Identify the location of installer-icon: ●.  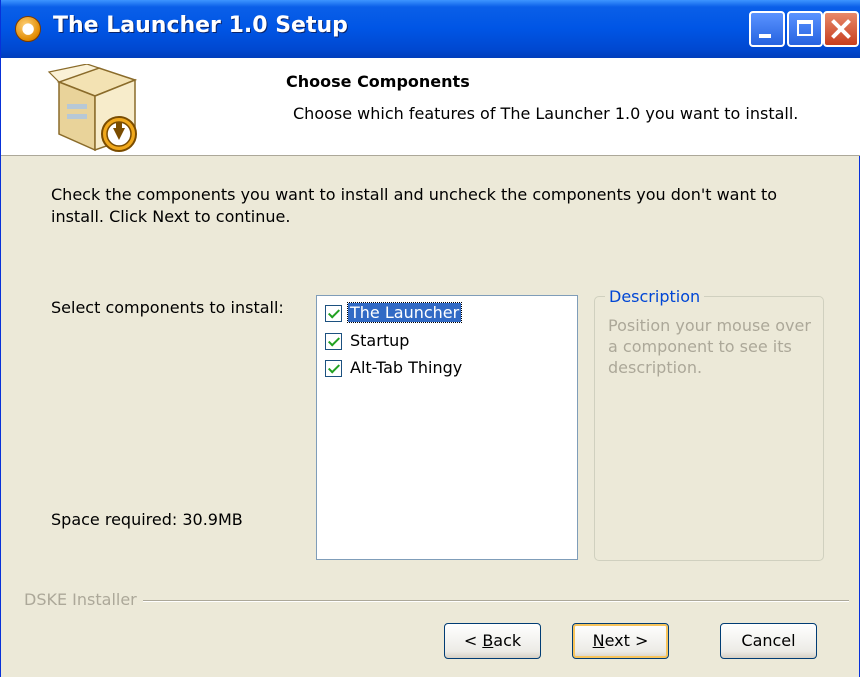
(28, 29).